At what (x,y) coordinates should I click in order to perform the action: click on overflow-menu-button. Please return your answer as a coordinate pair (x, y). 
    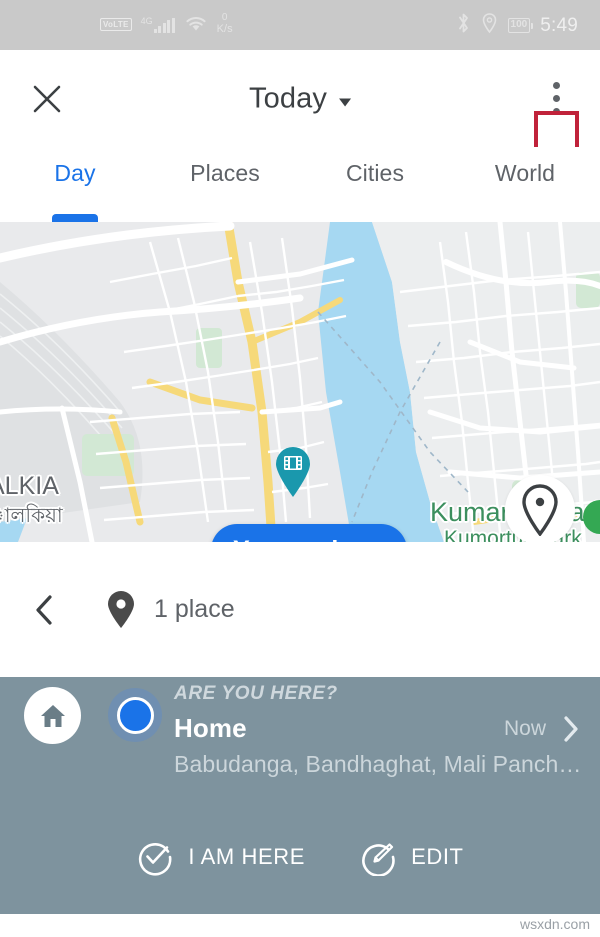
    Looking at the image, I should click on (556, 99).